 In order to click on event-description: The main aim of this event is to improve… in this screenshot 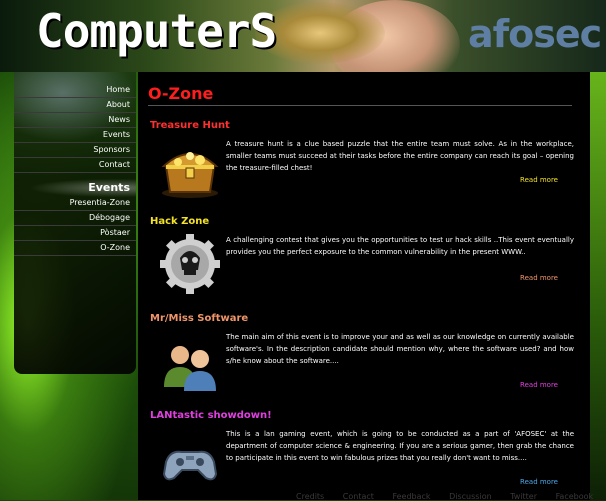, I will do `click(400, 349)`.